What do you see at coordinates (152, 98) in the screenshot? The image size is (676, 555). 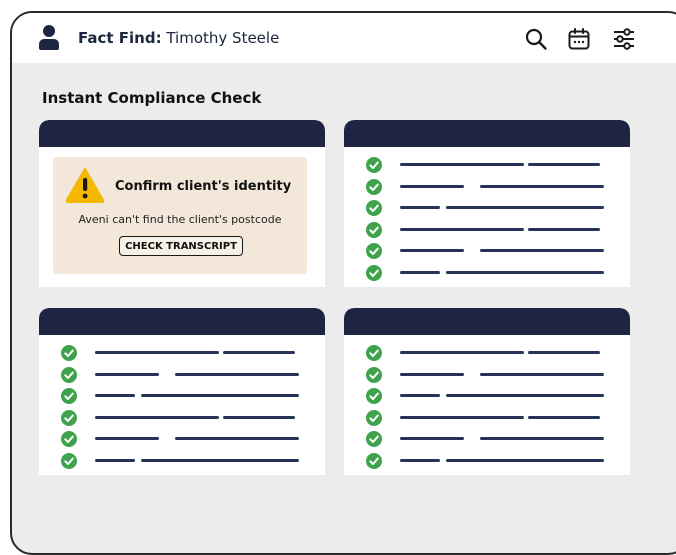 I see `section-title: Instant Compliance Check` at bounding box center [152, 98].